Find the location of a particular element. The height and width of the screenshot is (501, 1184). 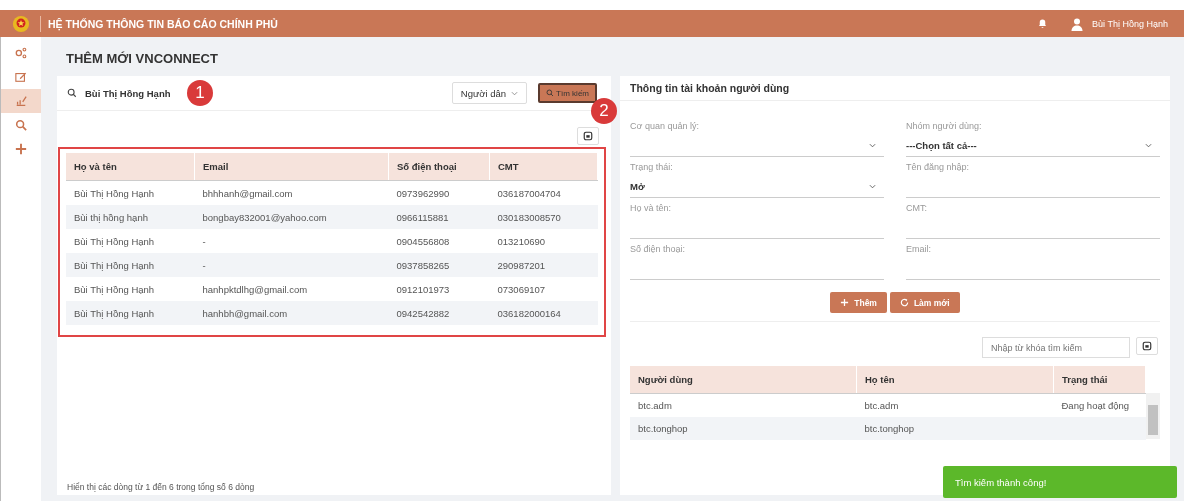

column-header: CMT is located at coordinates (543, 167).